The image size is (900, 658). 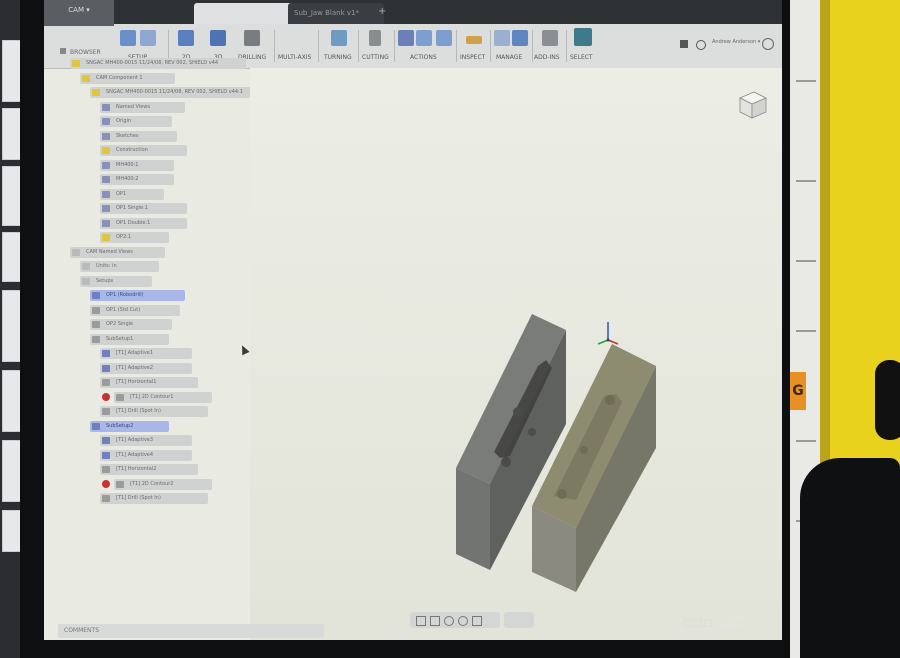 I want to click on zoom-icon, so click(x=463, y=621).